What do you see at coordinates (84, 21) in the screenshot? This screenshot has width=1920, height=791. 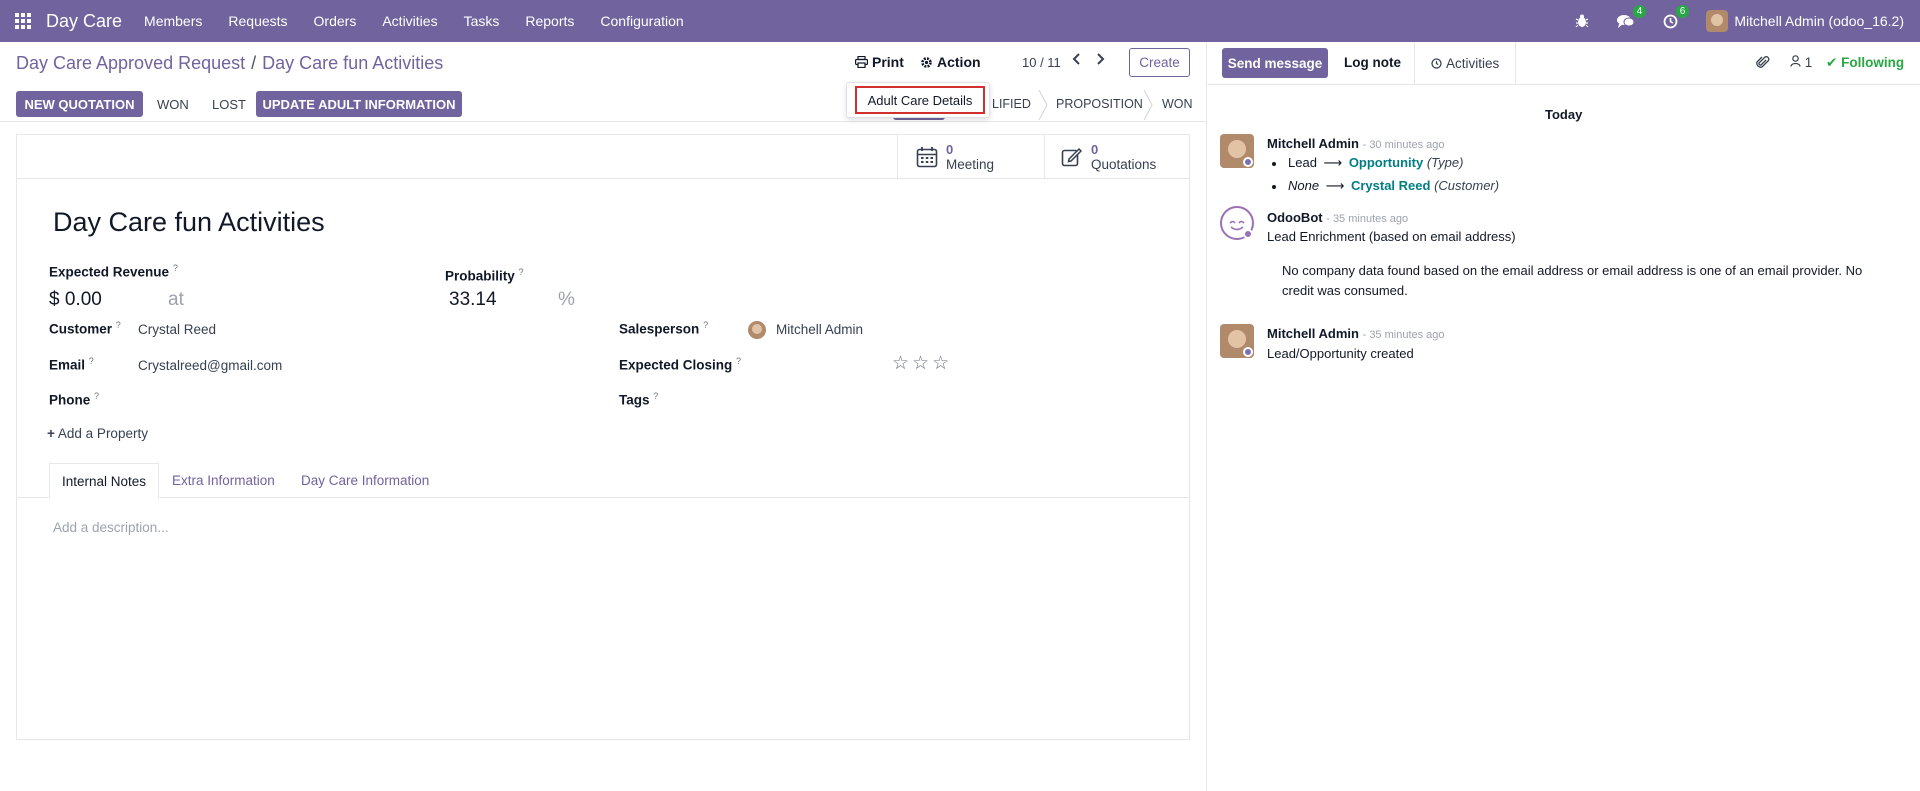 I see `app-brand: Day Care` at bounding box center [84, 21].